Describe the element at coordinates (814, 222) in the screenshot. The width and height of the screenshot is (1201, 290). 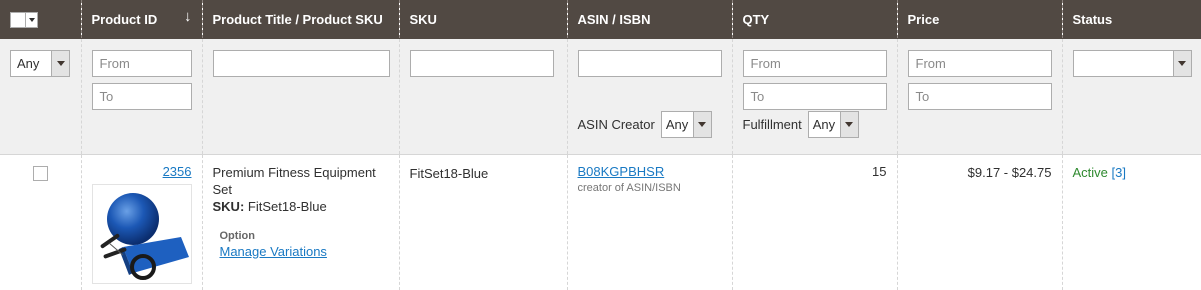
I see `qty-cell: 15` at that location.